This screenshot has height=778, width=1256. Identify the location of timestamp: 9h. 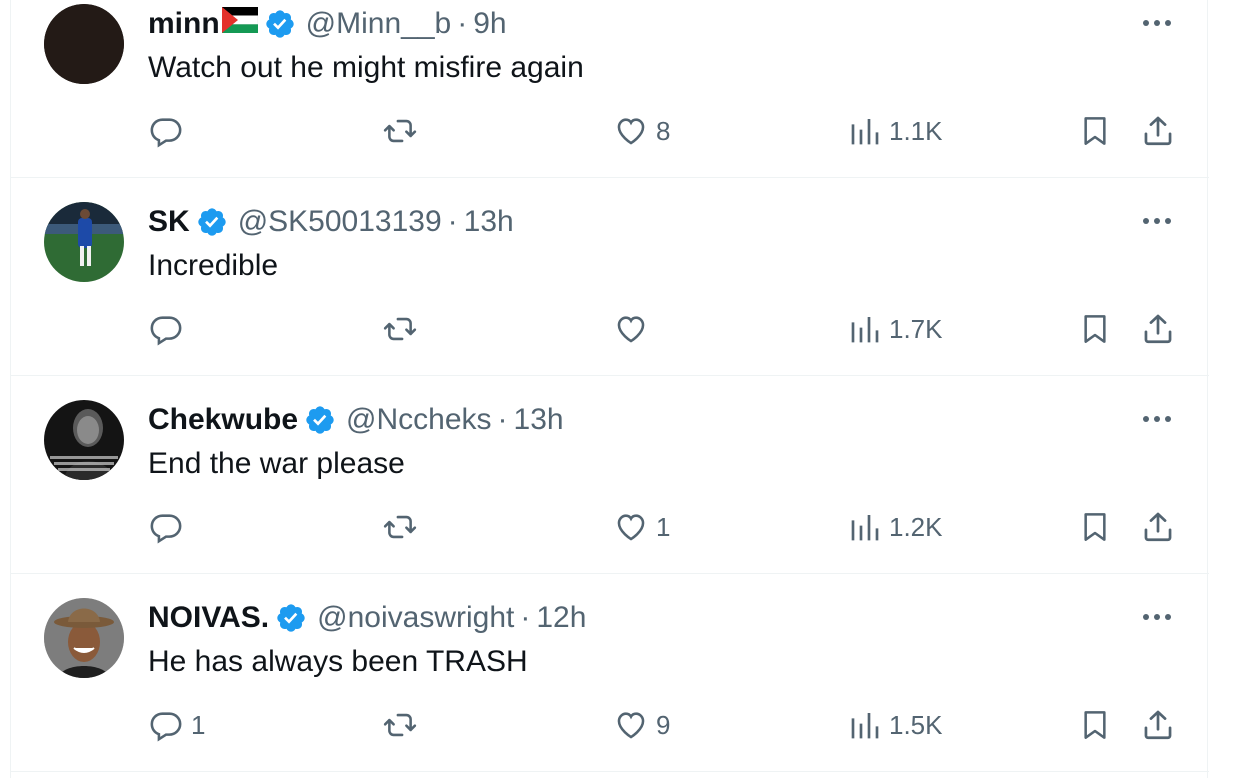
(489, 24).